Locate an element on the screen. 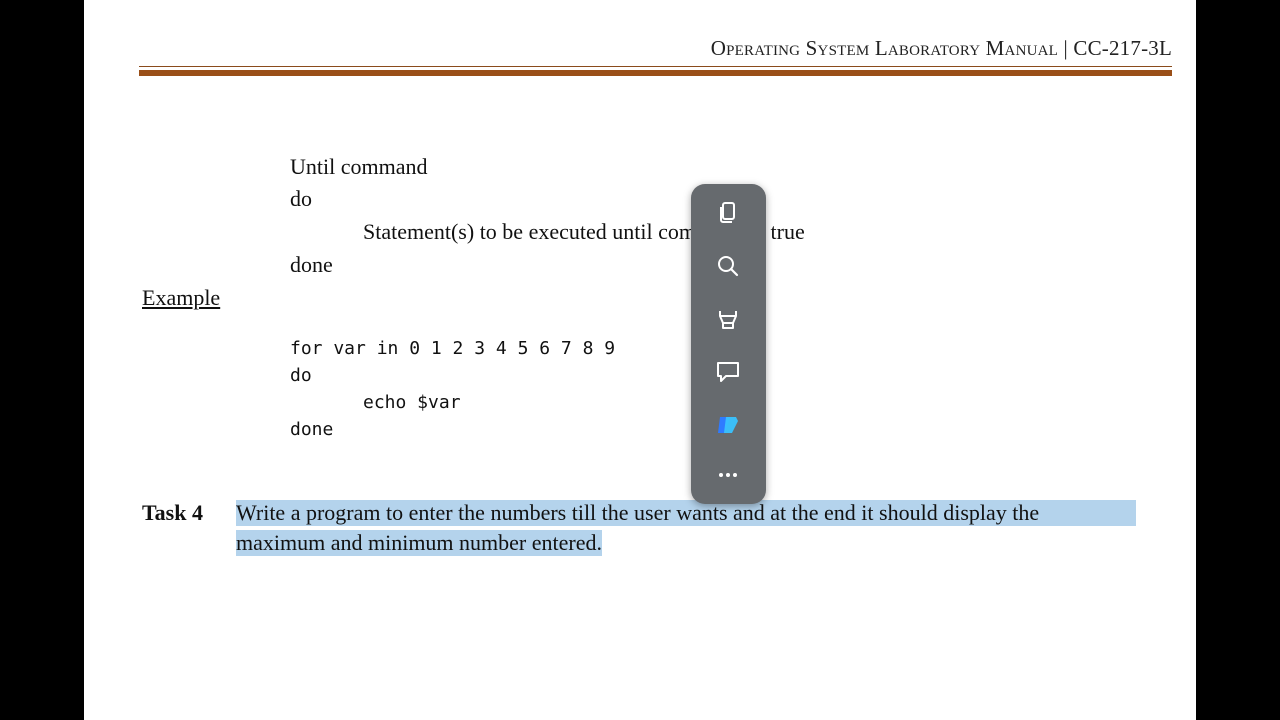  highlighter-icon is located at coordinates (728, 320).